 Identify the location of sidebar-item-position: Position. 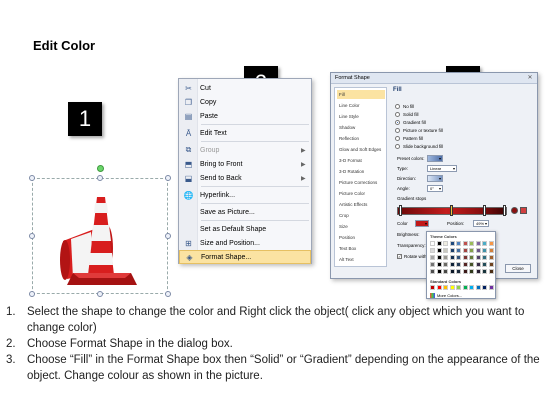
(361, 237).